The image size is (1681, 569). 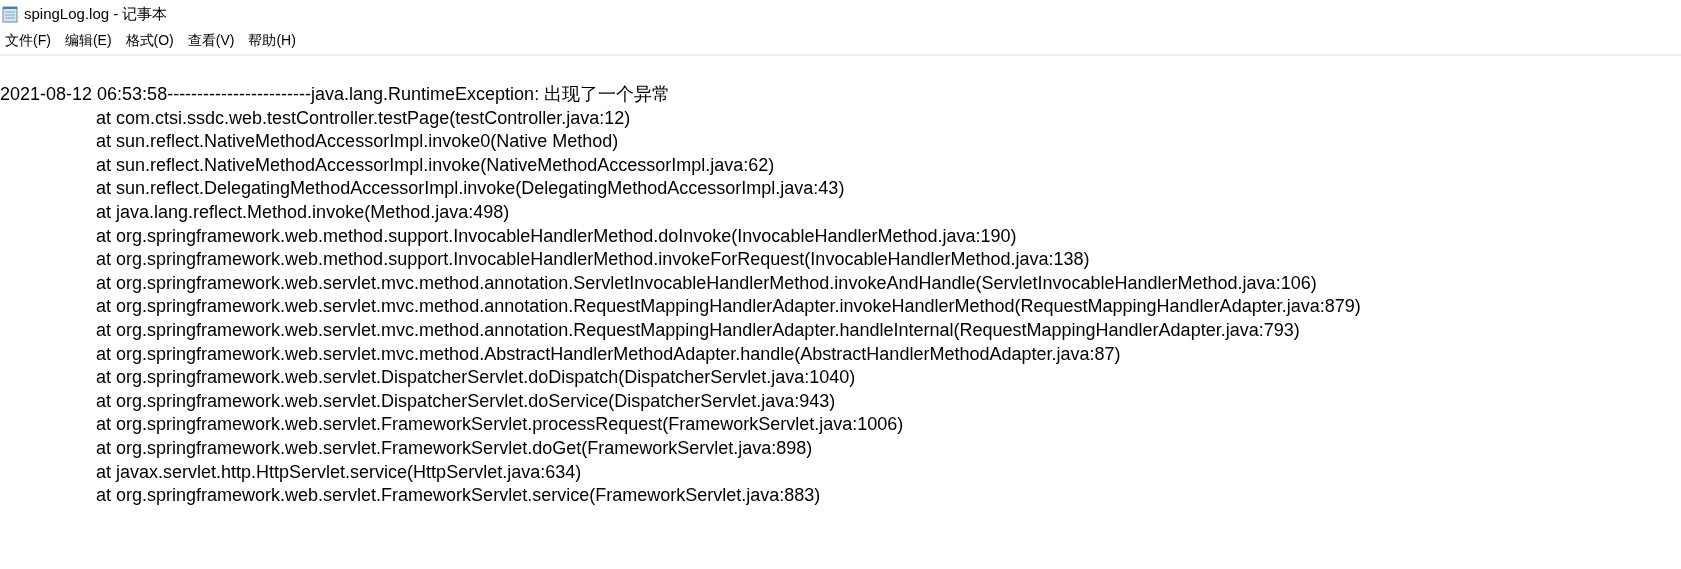 I want to click on menu-item: 编辑(E), so click(x=88, y=41).